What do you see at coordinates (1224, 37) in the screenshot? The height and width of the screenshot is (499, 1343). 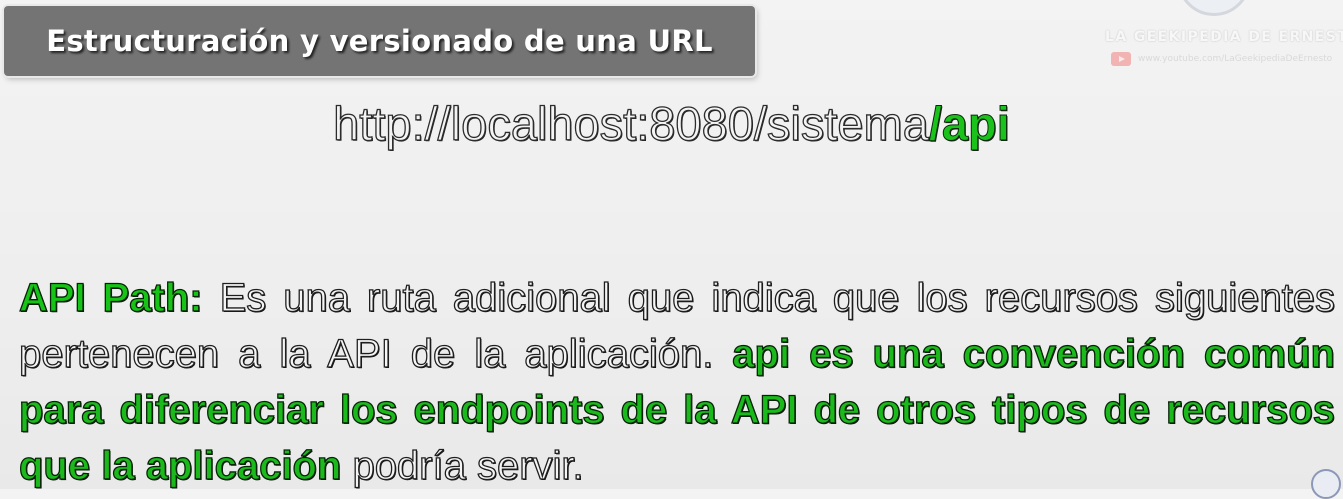 I see `channel-brand: LA GEEKIPEDIA DE ERNESTO` at bounding box center [1224, 37].